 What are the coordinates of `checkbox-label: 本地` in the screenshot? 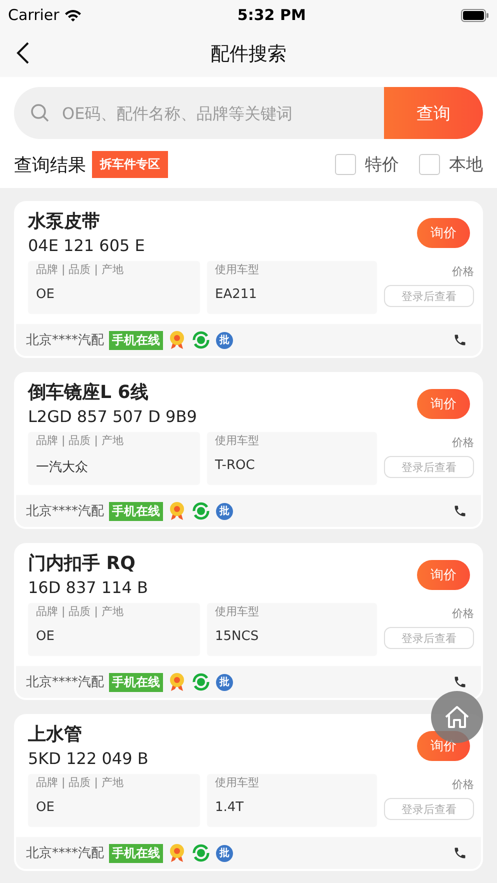 It's located at (466, 165).